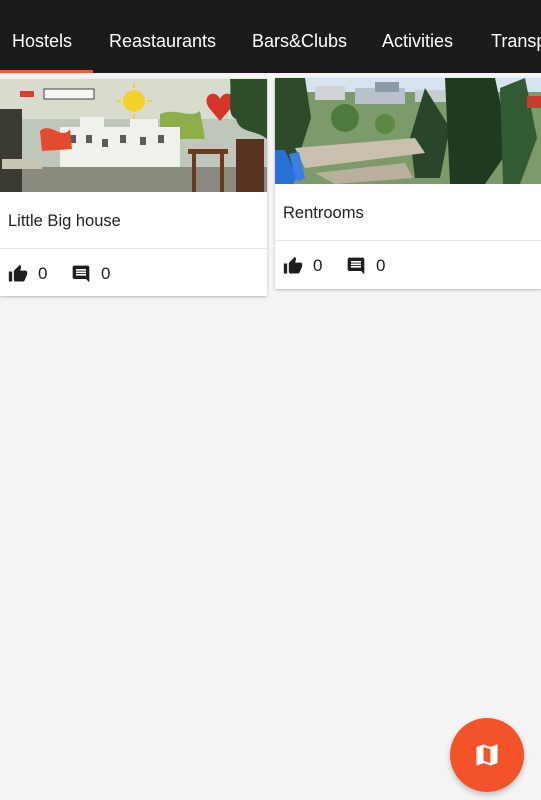  I want to click on tab-activities: Activities, so click(417, 36).